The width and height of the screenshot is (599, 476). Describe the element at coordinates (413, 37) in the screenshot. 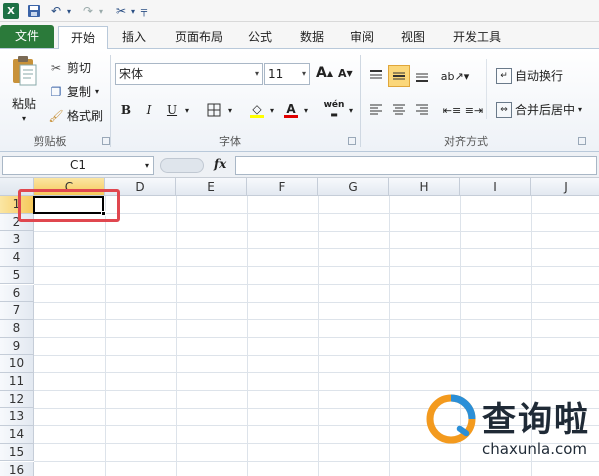

I see `tab-view: 视图` at that location.